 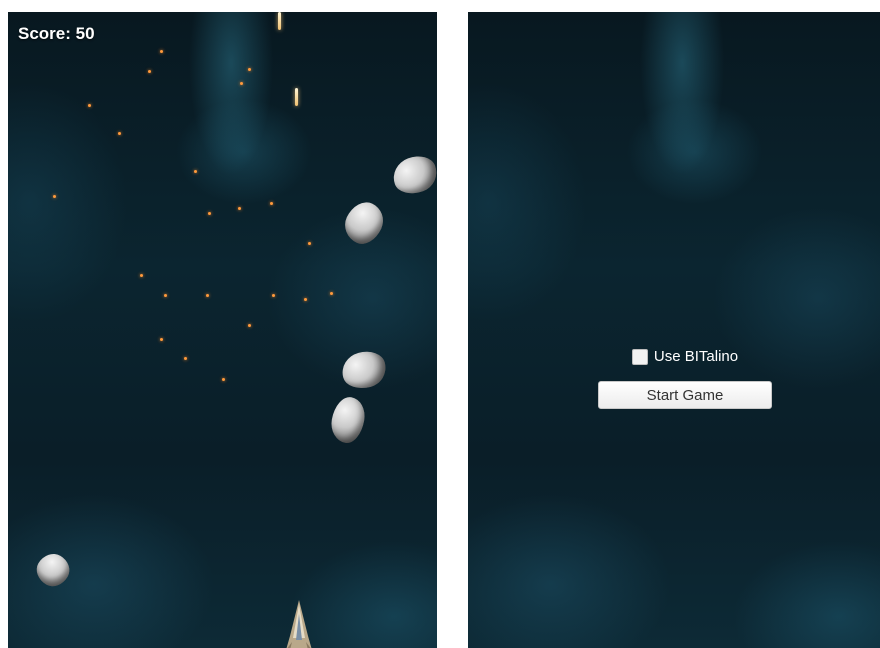 What do you see at coordinates (685, 378) in the screenshot?
I see `start-menu: Use BITalino Start Game` at bounding box center [685, 378].